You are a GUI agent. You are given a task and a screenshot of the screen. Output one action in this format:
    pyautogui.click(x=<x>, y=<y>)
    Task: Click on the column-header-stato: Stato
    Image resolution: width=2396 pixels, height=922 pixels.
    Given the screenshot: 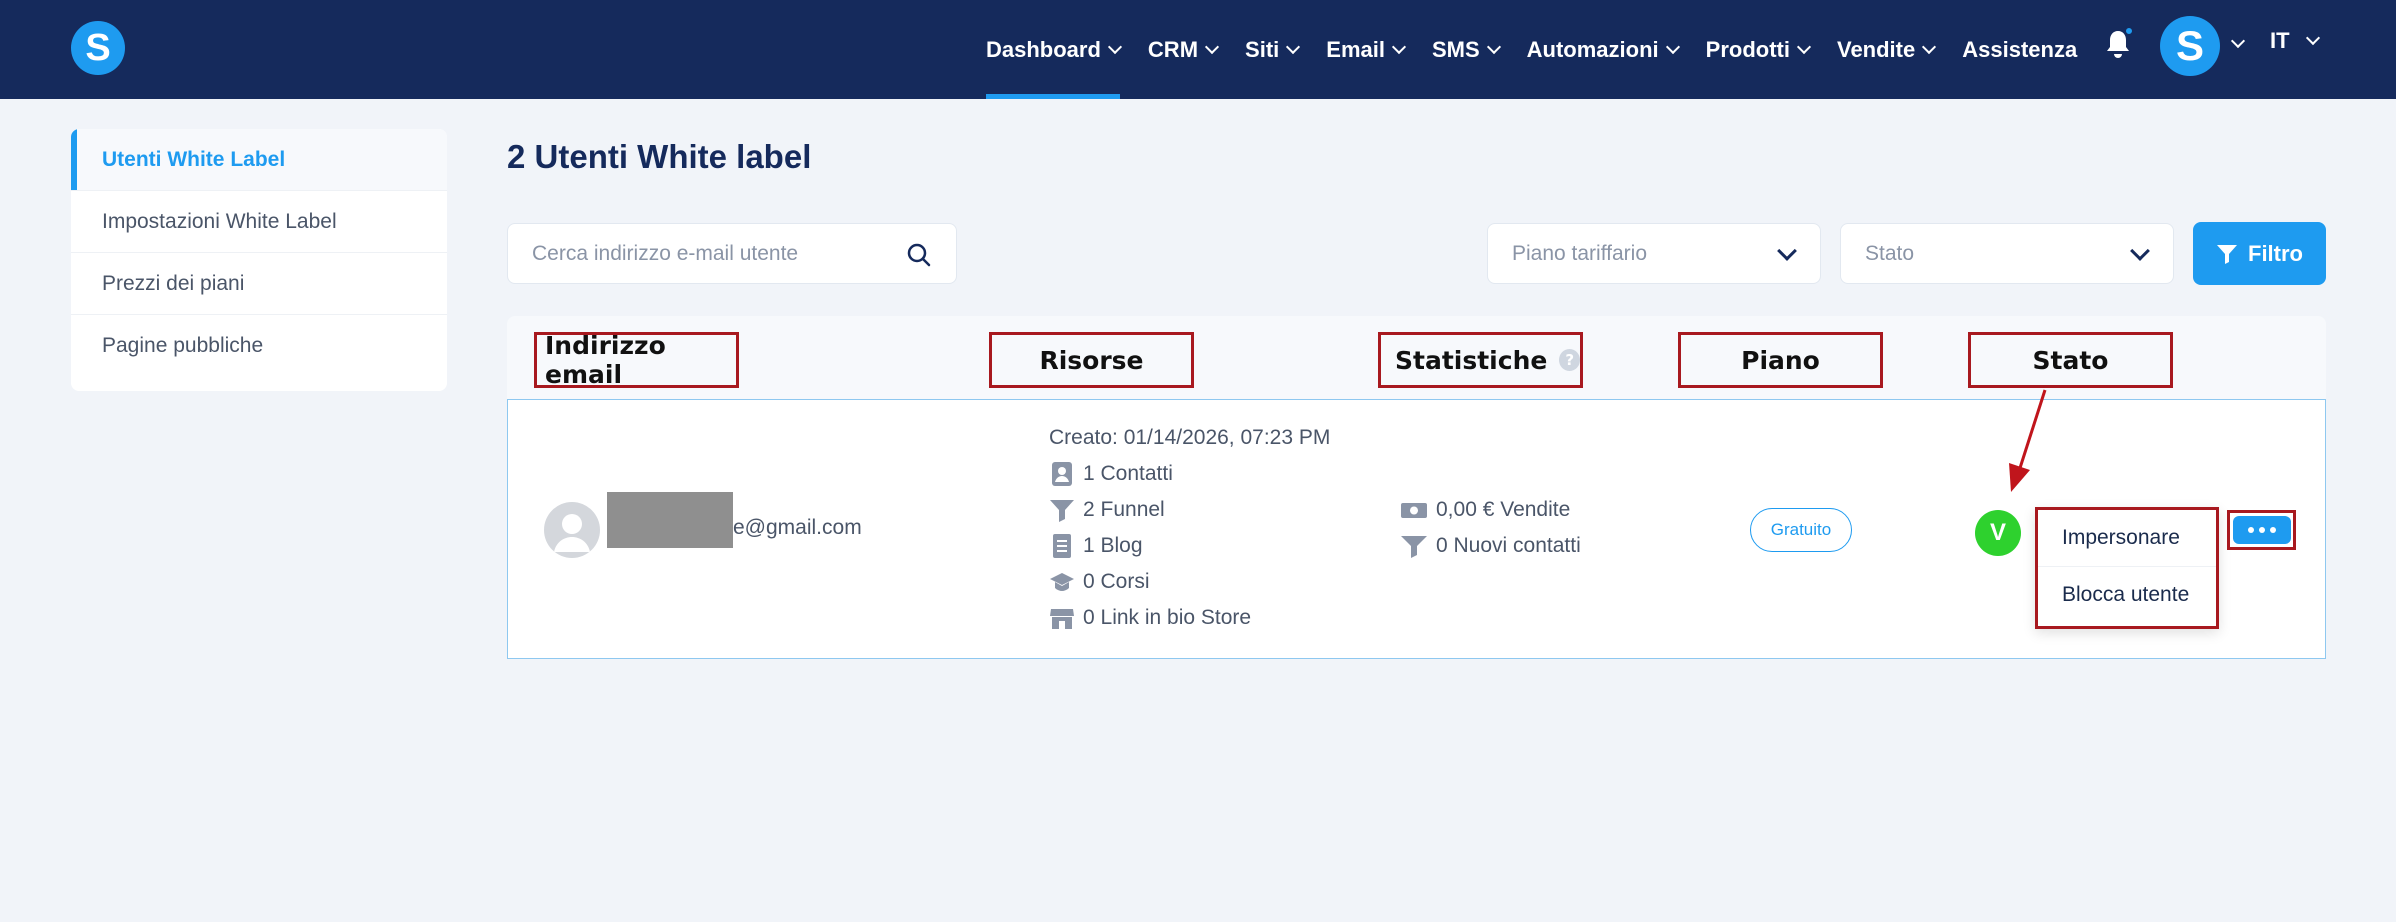 What is the action you would take?
    pyautogui.click(x=2070, y=360)
    